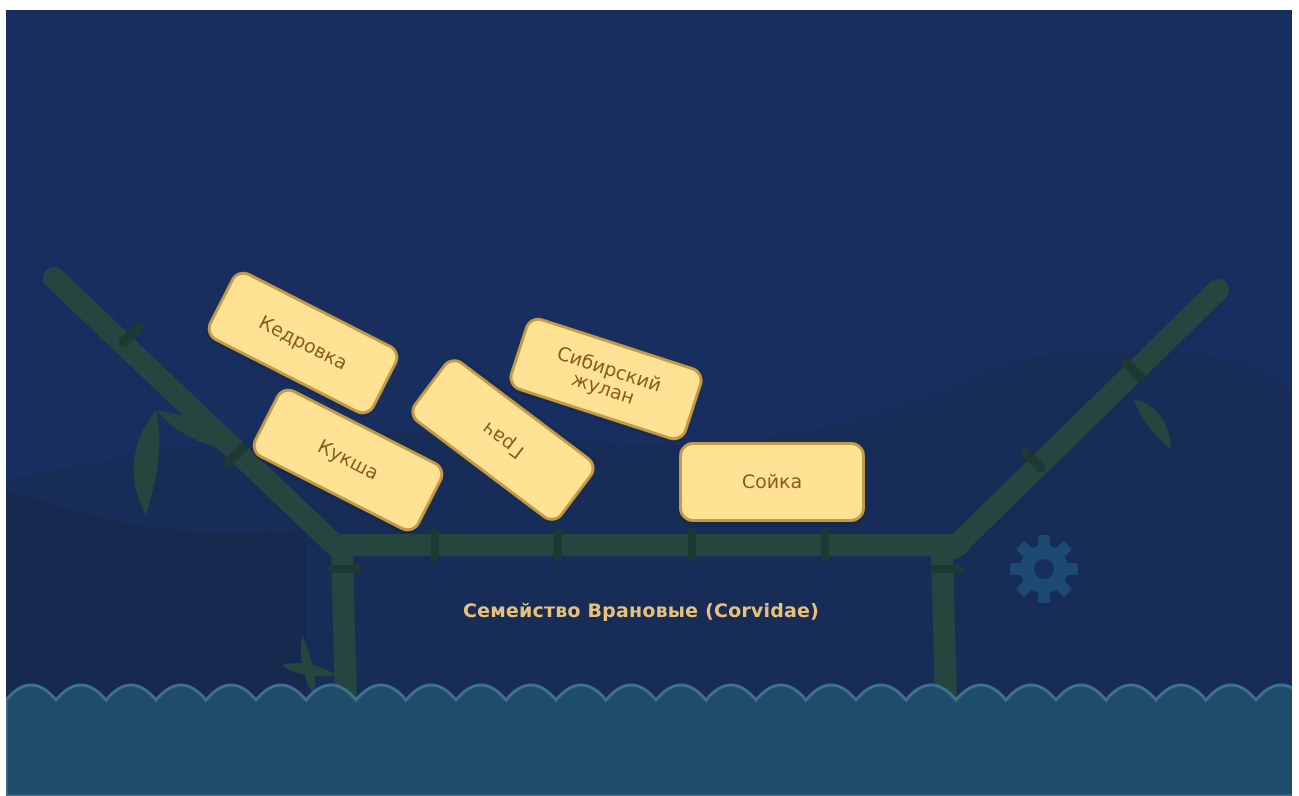 This screenshot has height=796, width=1299. Describe the element at coordinates (1044, 569) in the screenshot. I see `gear-icon` at that location.